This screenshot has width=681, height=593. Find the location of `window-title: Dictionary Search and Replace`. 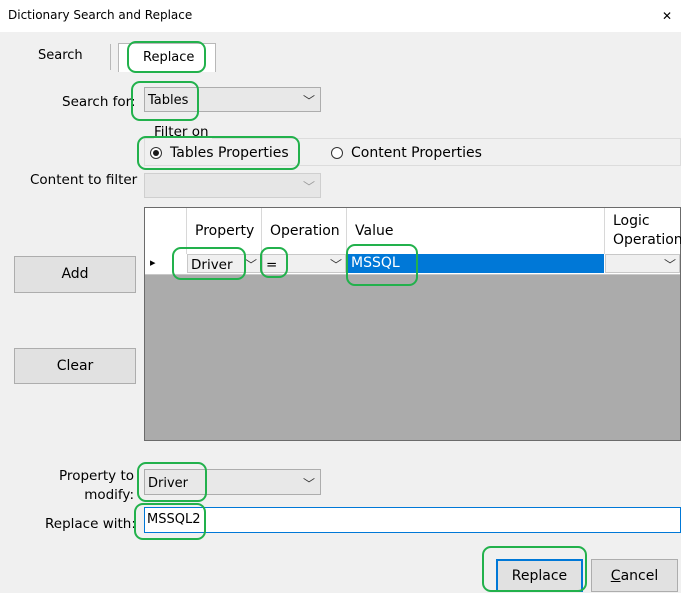

window-title: Dictionary Search and Replace is located at coordinates (100, 15).